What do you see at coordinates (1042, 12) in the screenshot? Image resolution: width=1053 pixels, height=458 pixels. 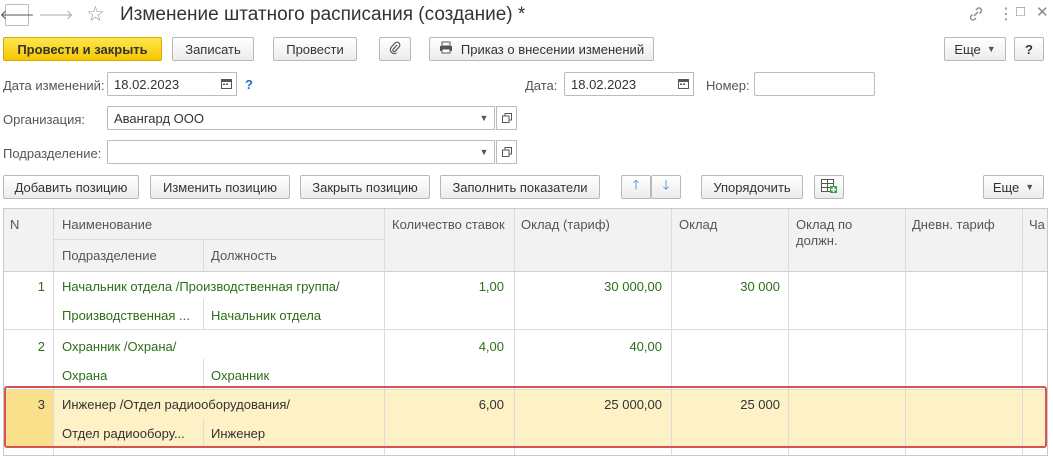 I see `close-icon: ✕` at bounding box center [1042, 12].